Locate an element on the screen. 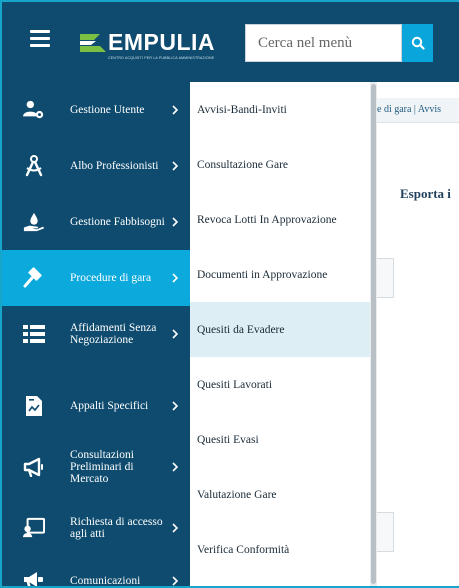 The height and width of the screenshot is (588, 459). sidebar-item-label: Comunicazioni is located at coordinates (105, 581).